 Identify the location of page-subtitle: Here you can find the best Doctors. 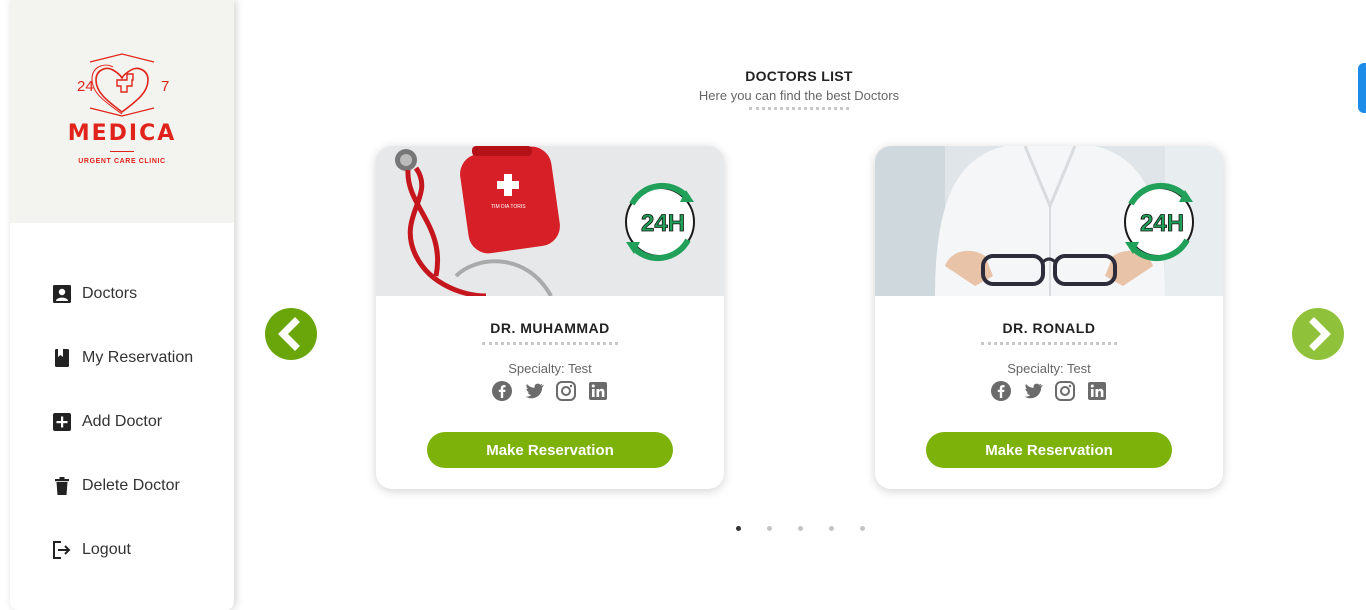
(799, 95).